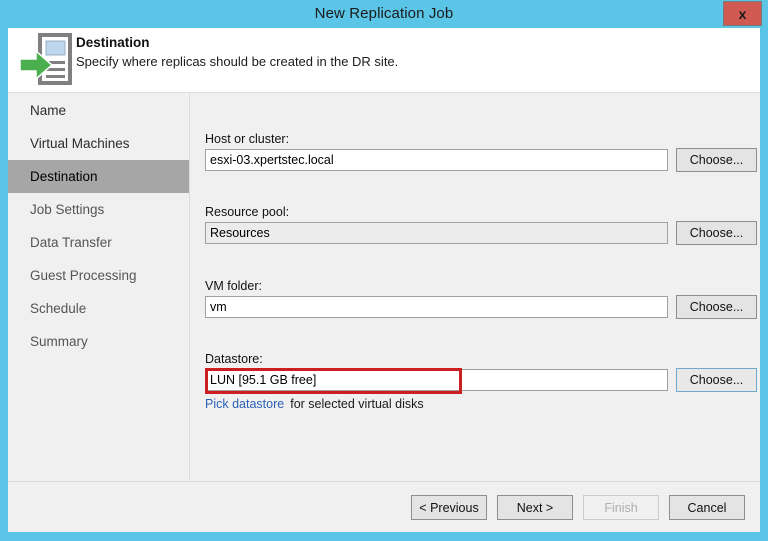  Describe the element at coordinates (247, 139) in the screenshot. I see `host-or-cluster-label: Host or cluster:` at that location.